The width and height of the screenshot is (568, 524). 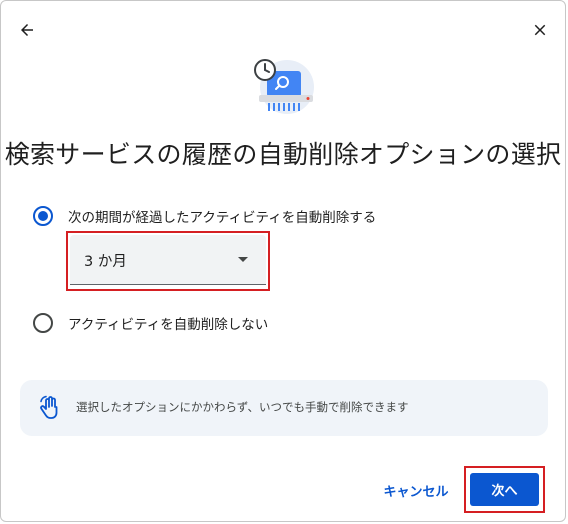 I want to click on close-button, so click(x=540, y=30).